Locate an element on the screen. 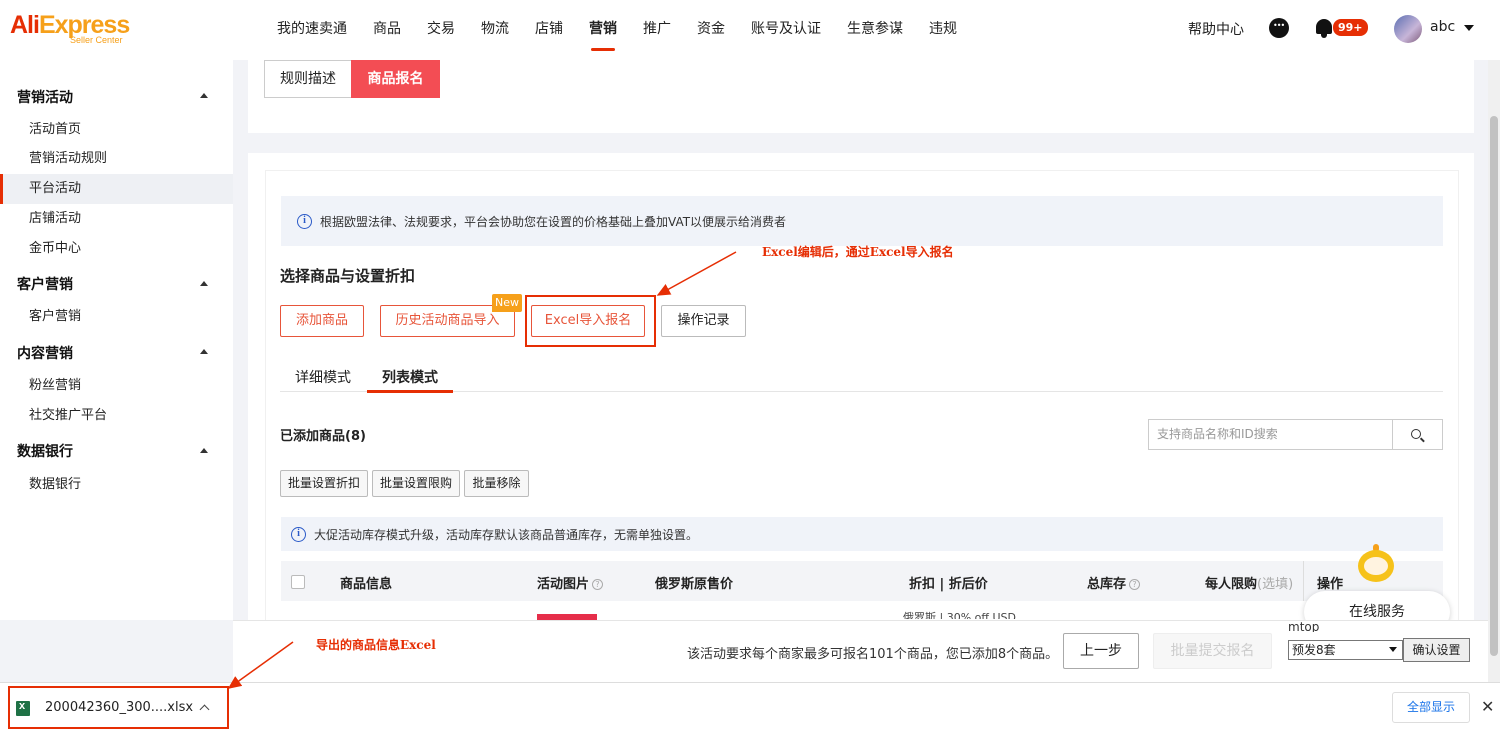  env-select: 预发8套 is located at coordinates (1345, 650).